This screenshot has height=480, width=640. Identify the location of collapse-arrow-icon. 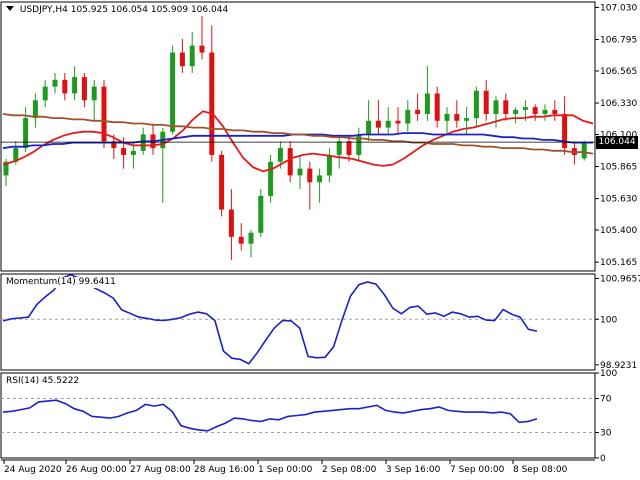
(10, 8).